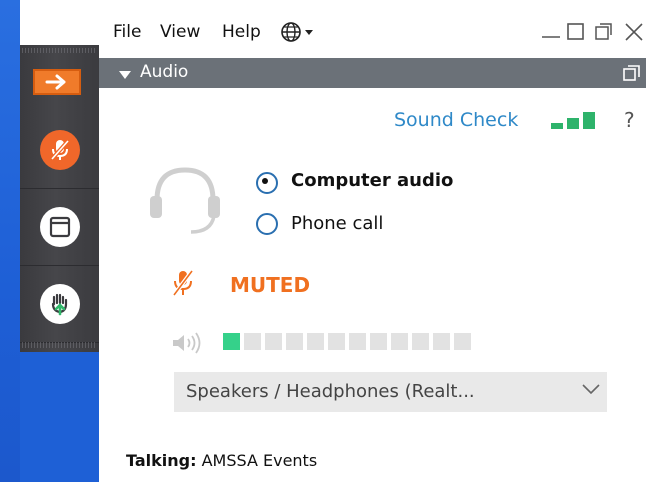 The image size is (646, 482). I want to click on panel-title: Audio, so click(164, 72).